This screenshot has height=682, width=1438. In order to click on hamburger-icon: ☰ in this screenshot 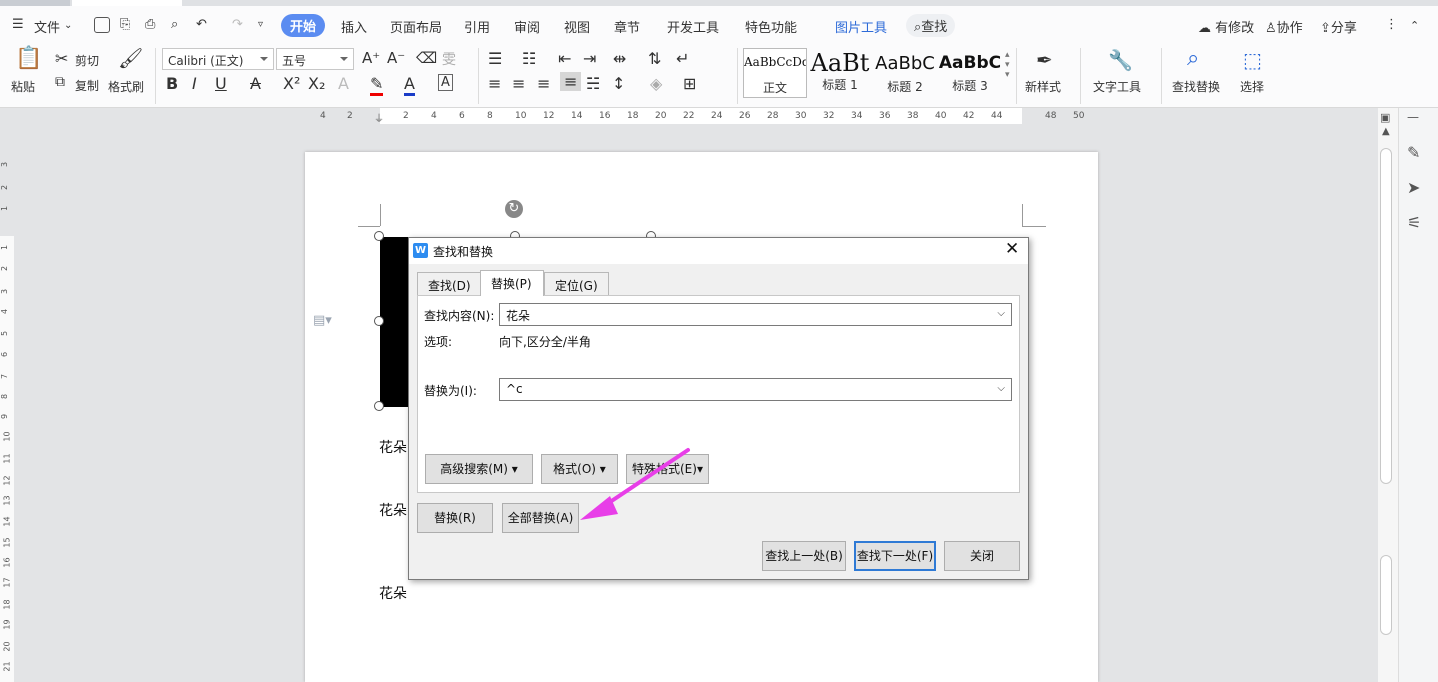, I will do `click(18, 24)`.